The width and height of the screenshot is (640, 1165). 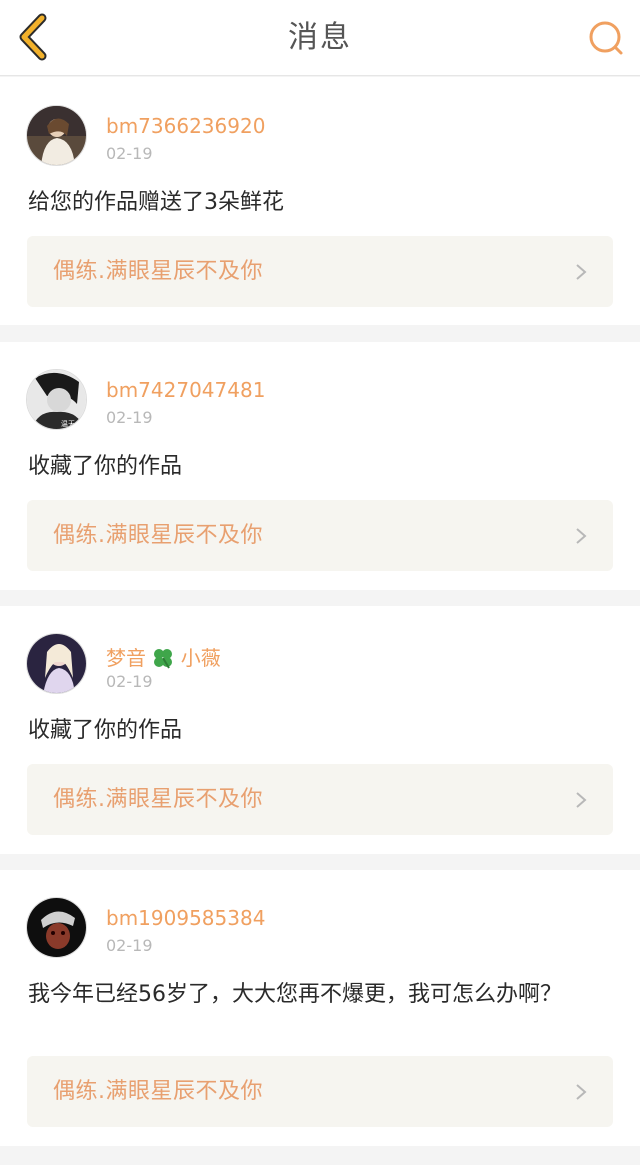 I want to click on username-suffix: 小薇, so click(x=200, y=658).